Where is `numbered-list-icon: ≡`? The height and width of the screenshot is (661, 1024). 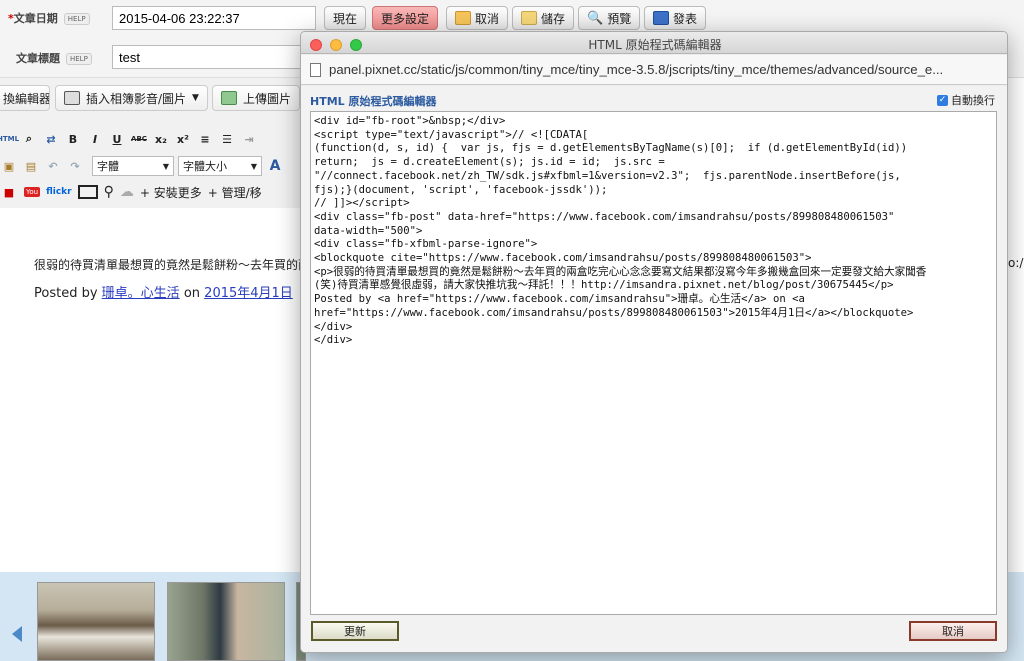 numbered-list-icon: ≡ is located at coordinates (205, 139).